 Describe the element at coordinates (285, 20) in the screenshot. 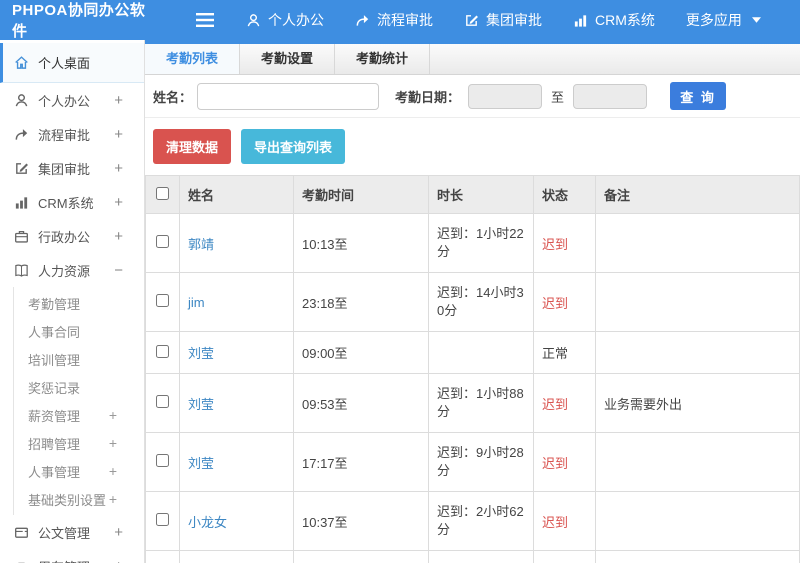

I see `nav-item-personal-office: 个人办公` at that location.